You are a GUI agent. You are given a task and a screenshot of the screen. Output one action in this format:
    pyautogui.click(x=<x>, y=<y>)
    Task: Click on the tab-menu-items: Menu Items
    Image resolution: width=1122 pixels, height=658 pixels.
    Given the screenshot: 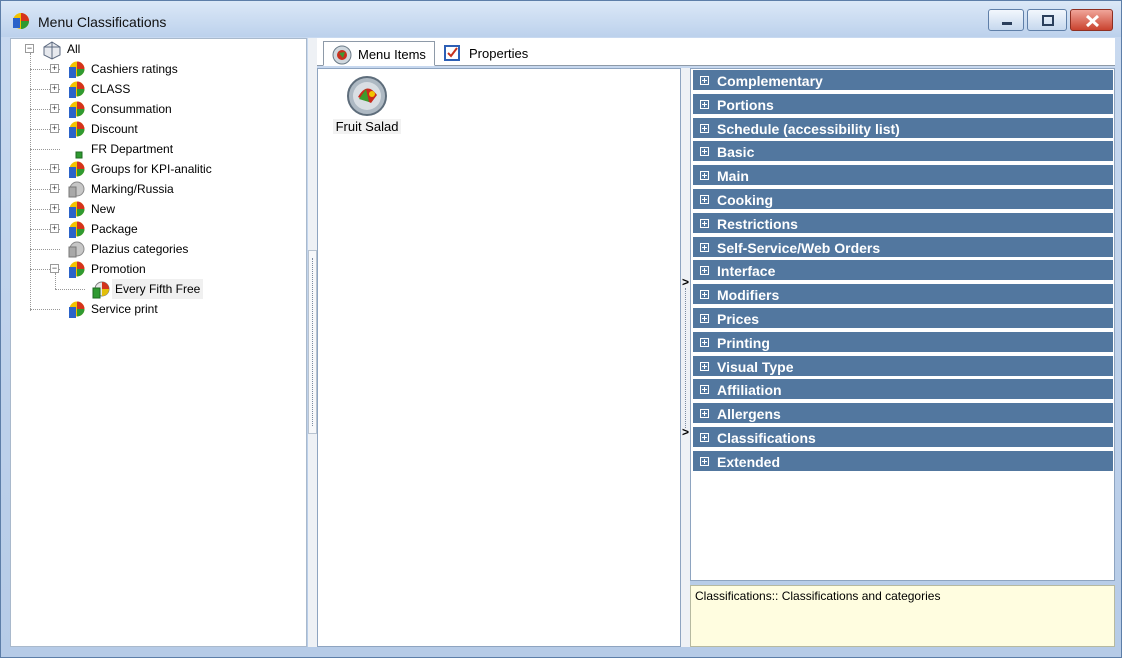 What is the action you would take?
    pyautogui.click(x=379, y=53)
    